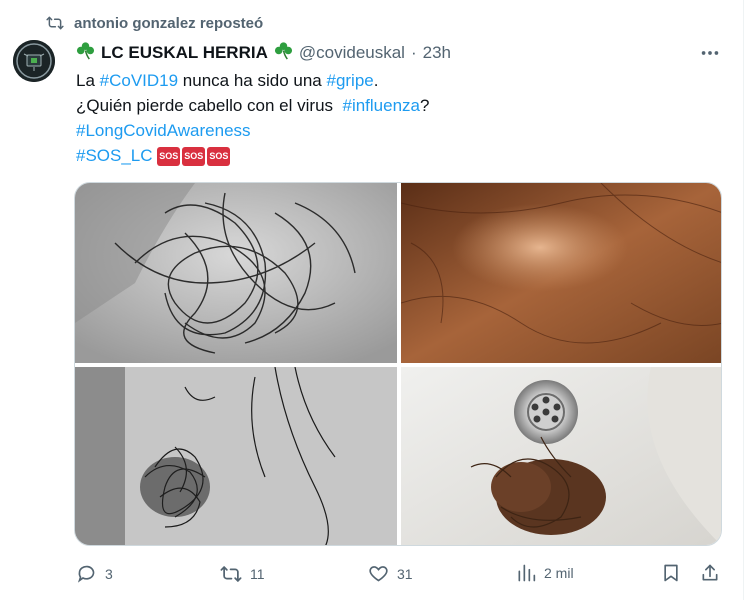  What do you see at coordinates (390, 573) in the screenshot?
I see `like-button: 31` at bounding box center [390, 573].